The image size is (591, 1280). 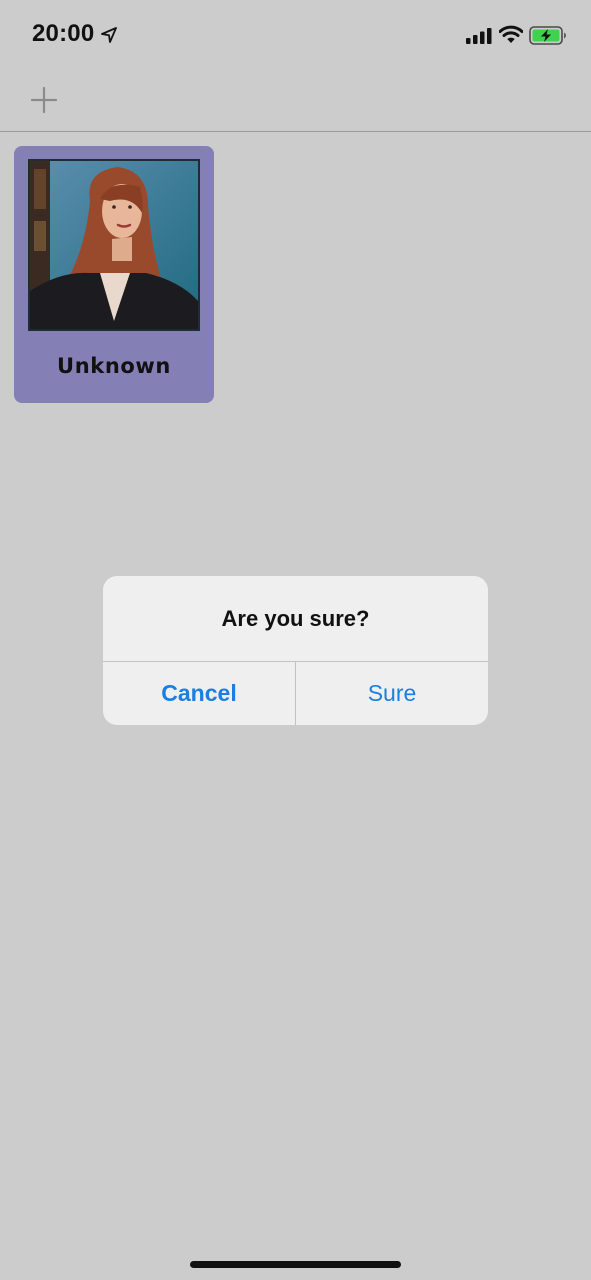 I want to click on profile-card: Unknown, so click(x=114, y=274).